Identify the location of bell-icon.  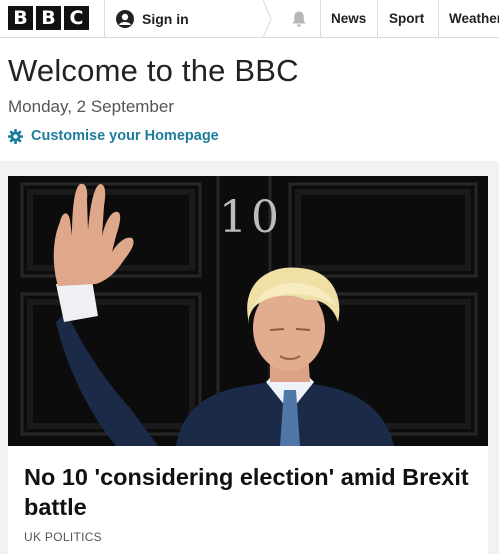
(299, 19).